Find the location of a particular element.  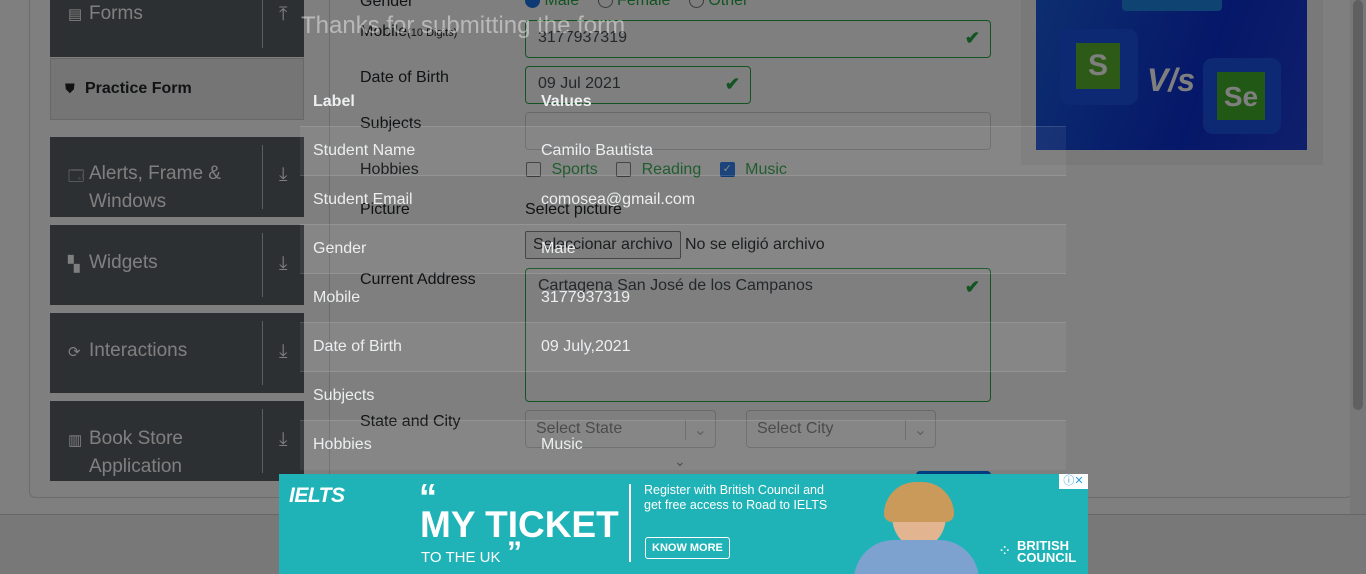

table-row: Gender Male is located at coordinates (683, 249).